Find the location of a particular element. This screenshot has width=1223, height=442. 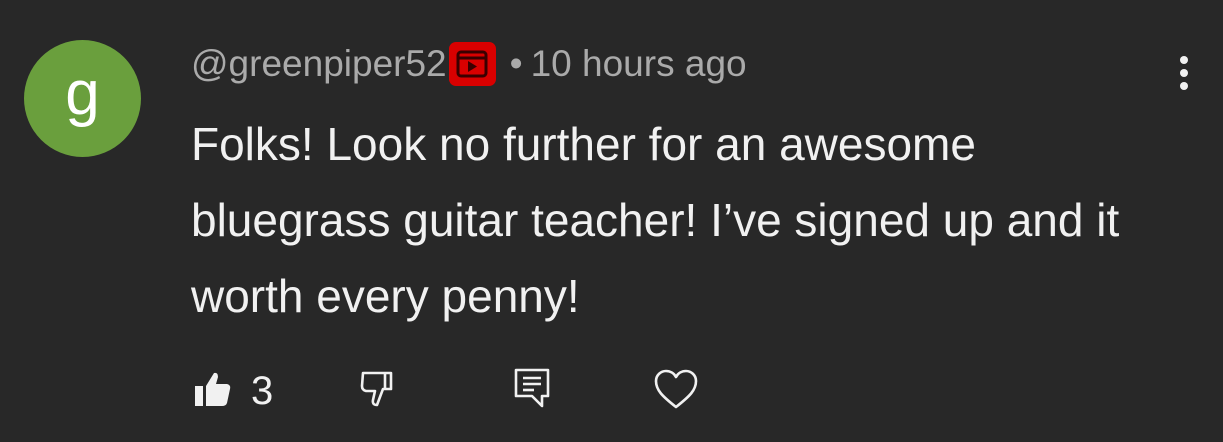

heart-icon is located at coordinates (676, 391).